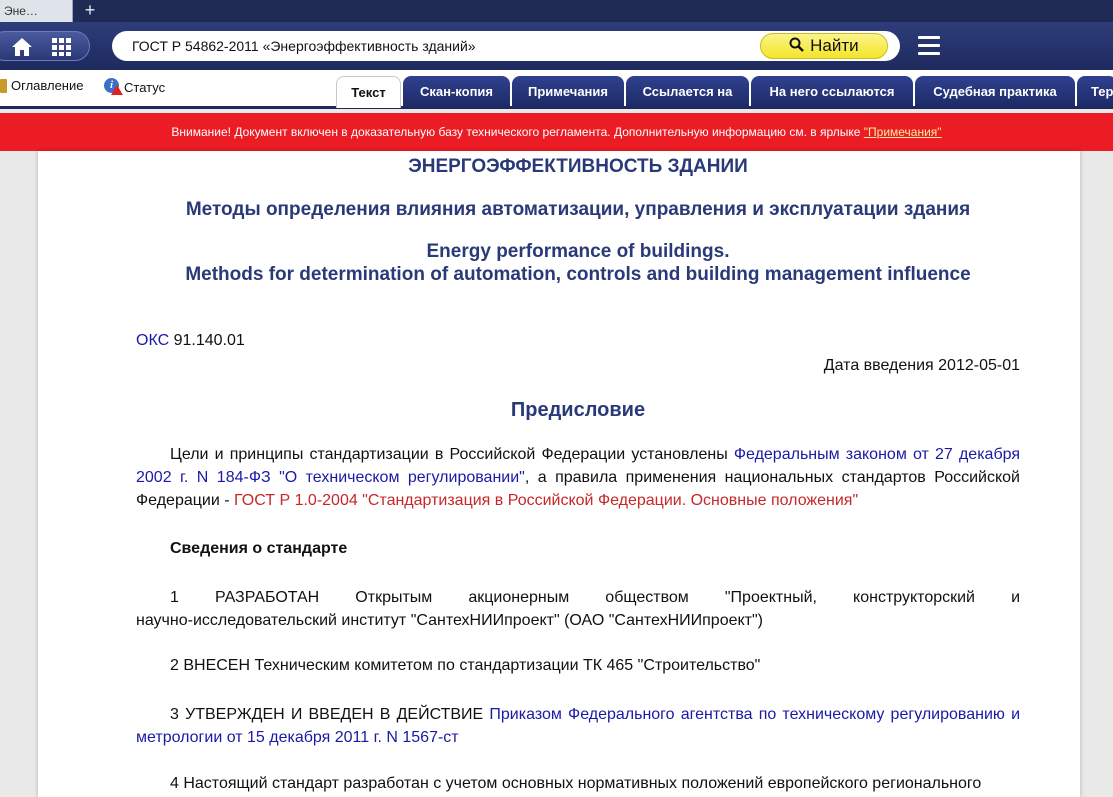  I want to click on status-link: i Статус, so click(134, 87).